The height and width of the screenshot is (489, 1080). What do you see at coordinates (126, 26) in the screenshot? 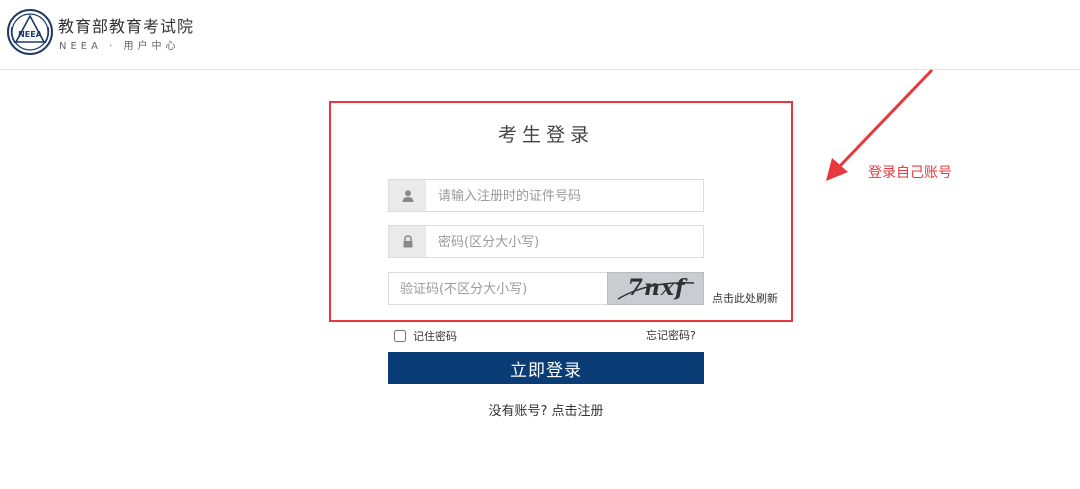
I see `org-name: 教育部教育考试院` at bounding box center [126, 26].